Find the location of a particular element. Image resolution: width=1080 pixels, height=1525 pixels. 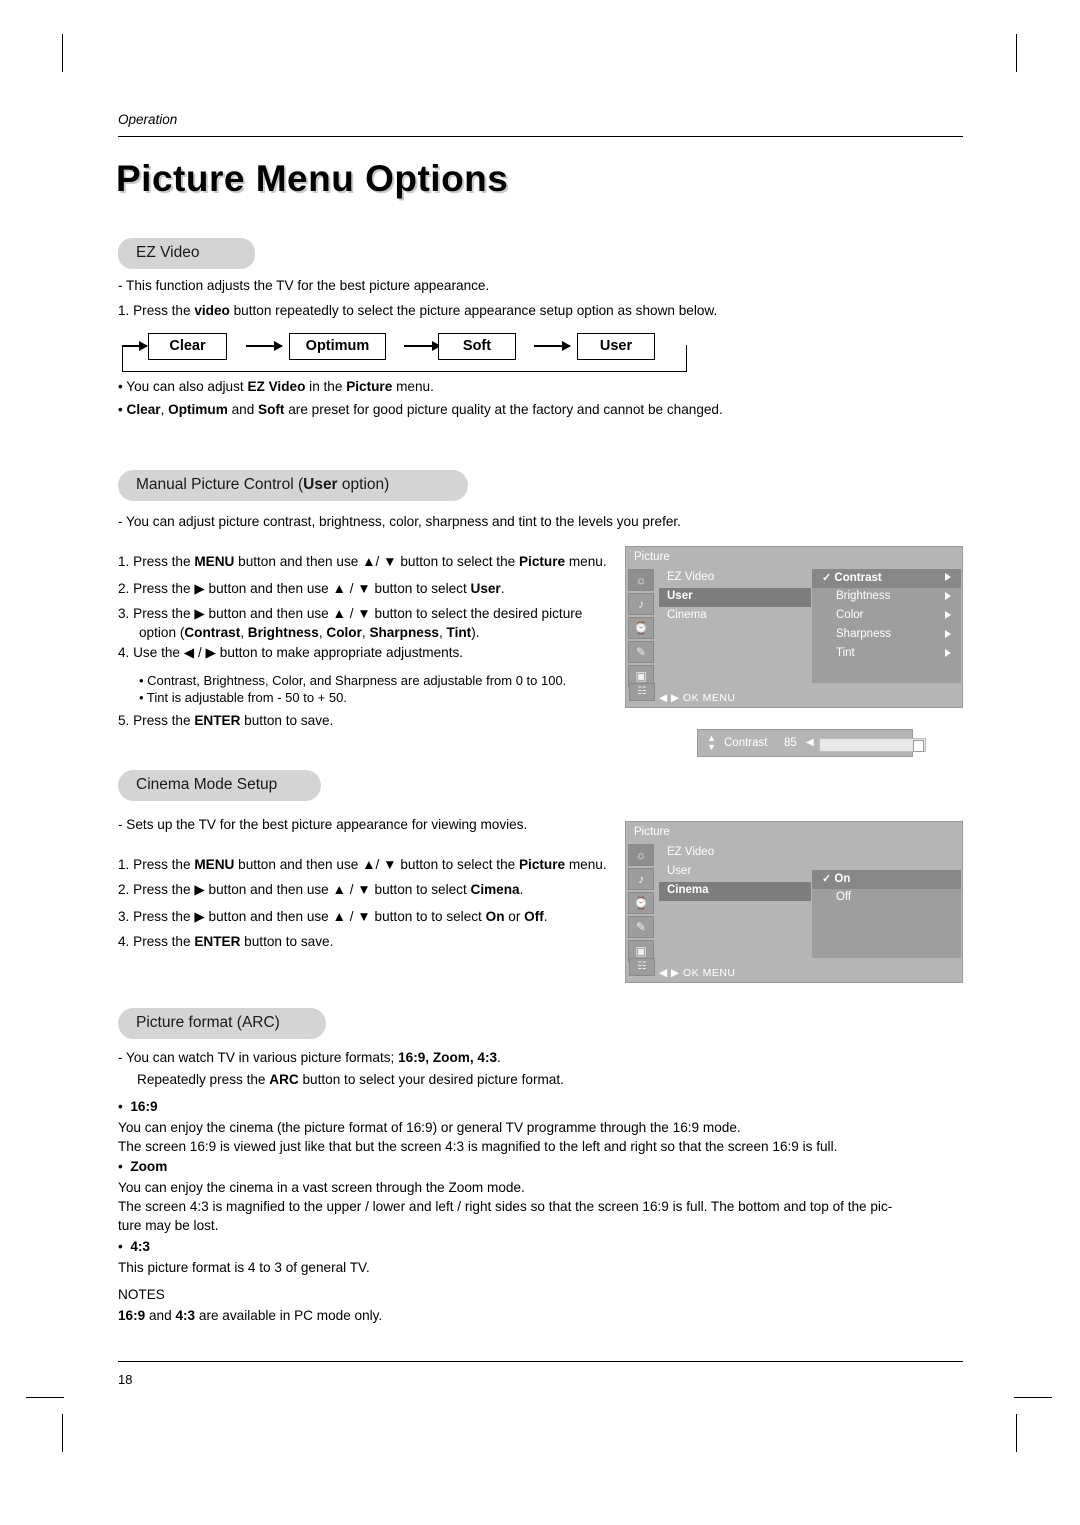

slider-track is located at coordinates (872, 745).